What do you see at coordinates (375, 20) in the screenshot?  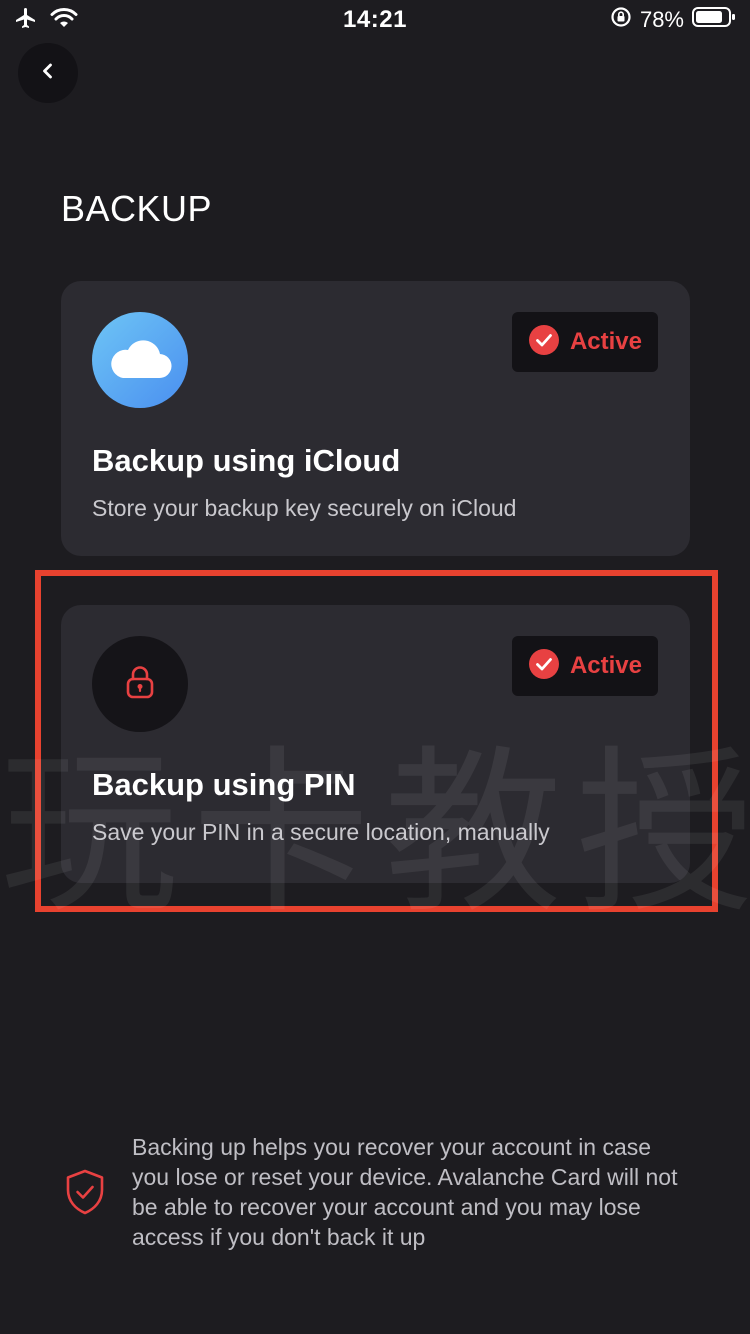 I see `status-bar: 14:21 78%` at bounding box center [375, 20].